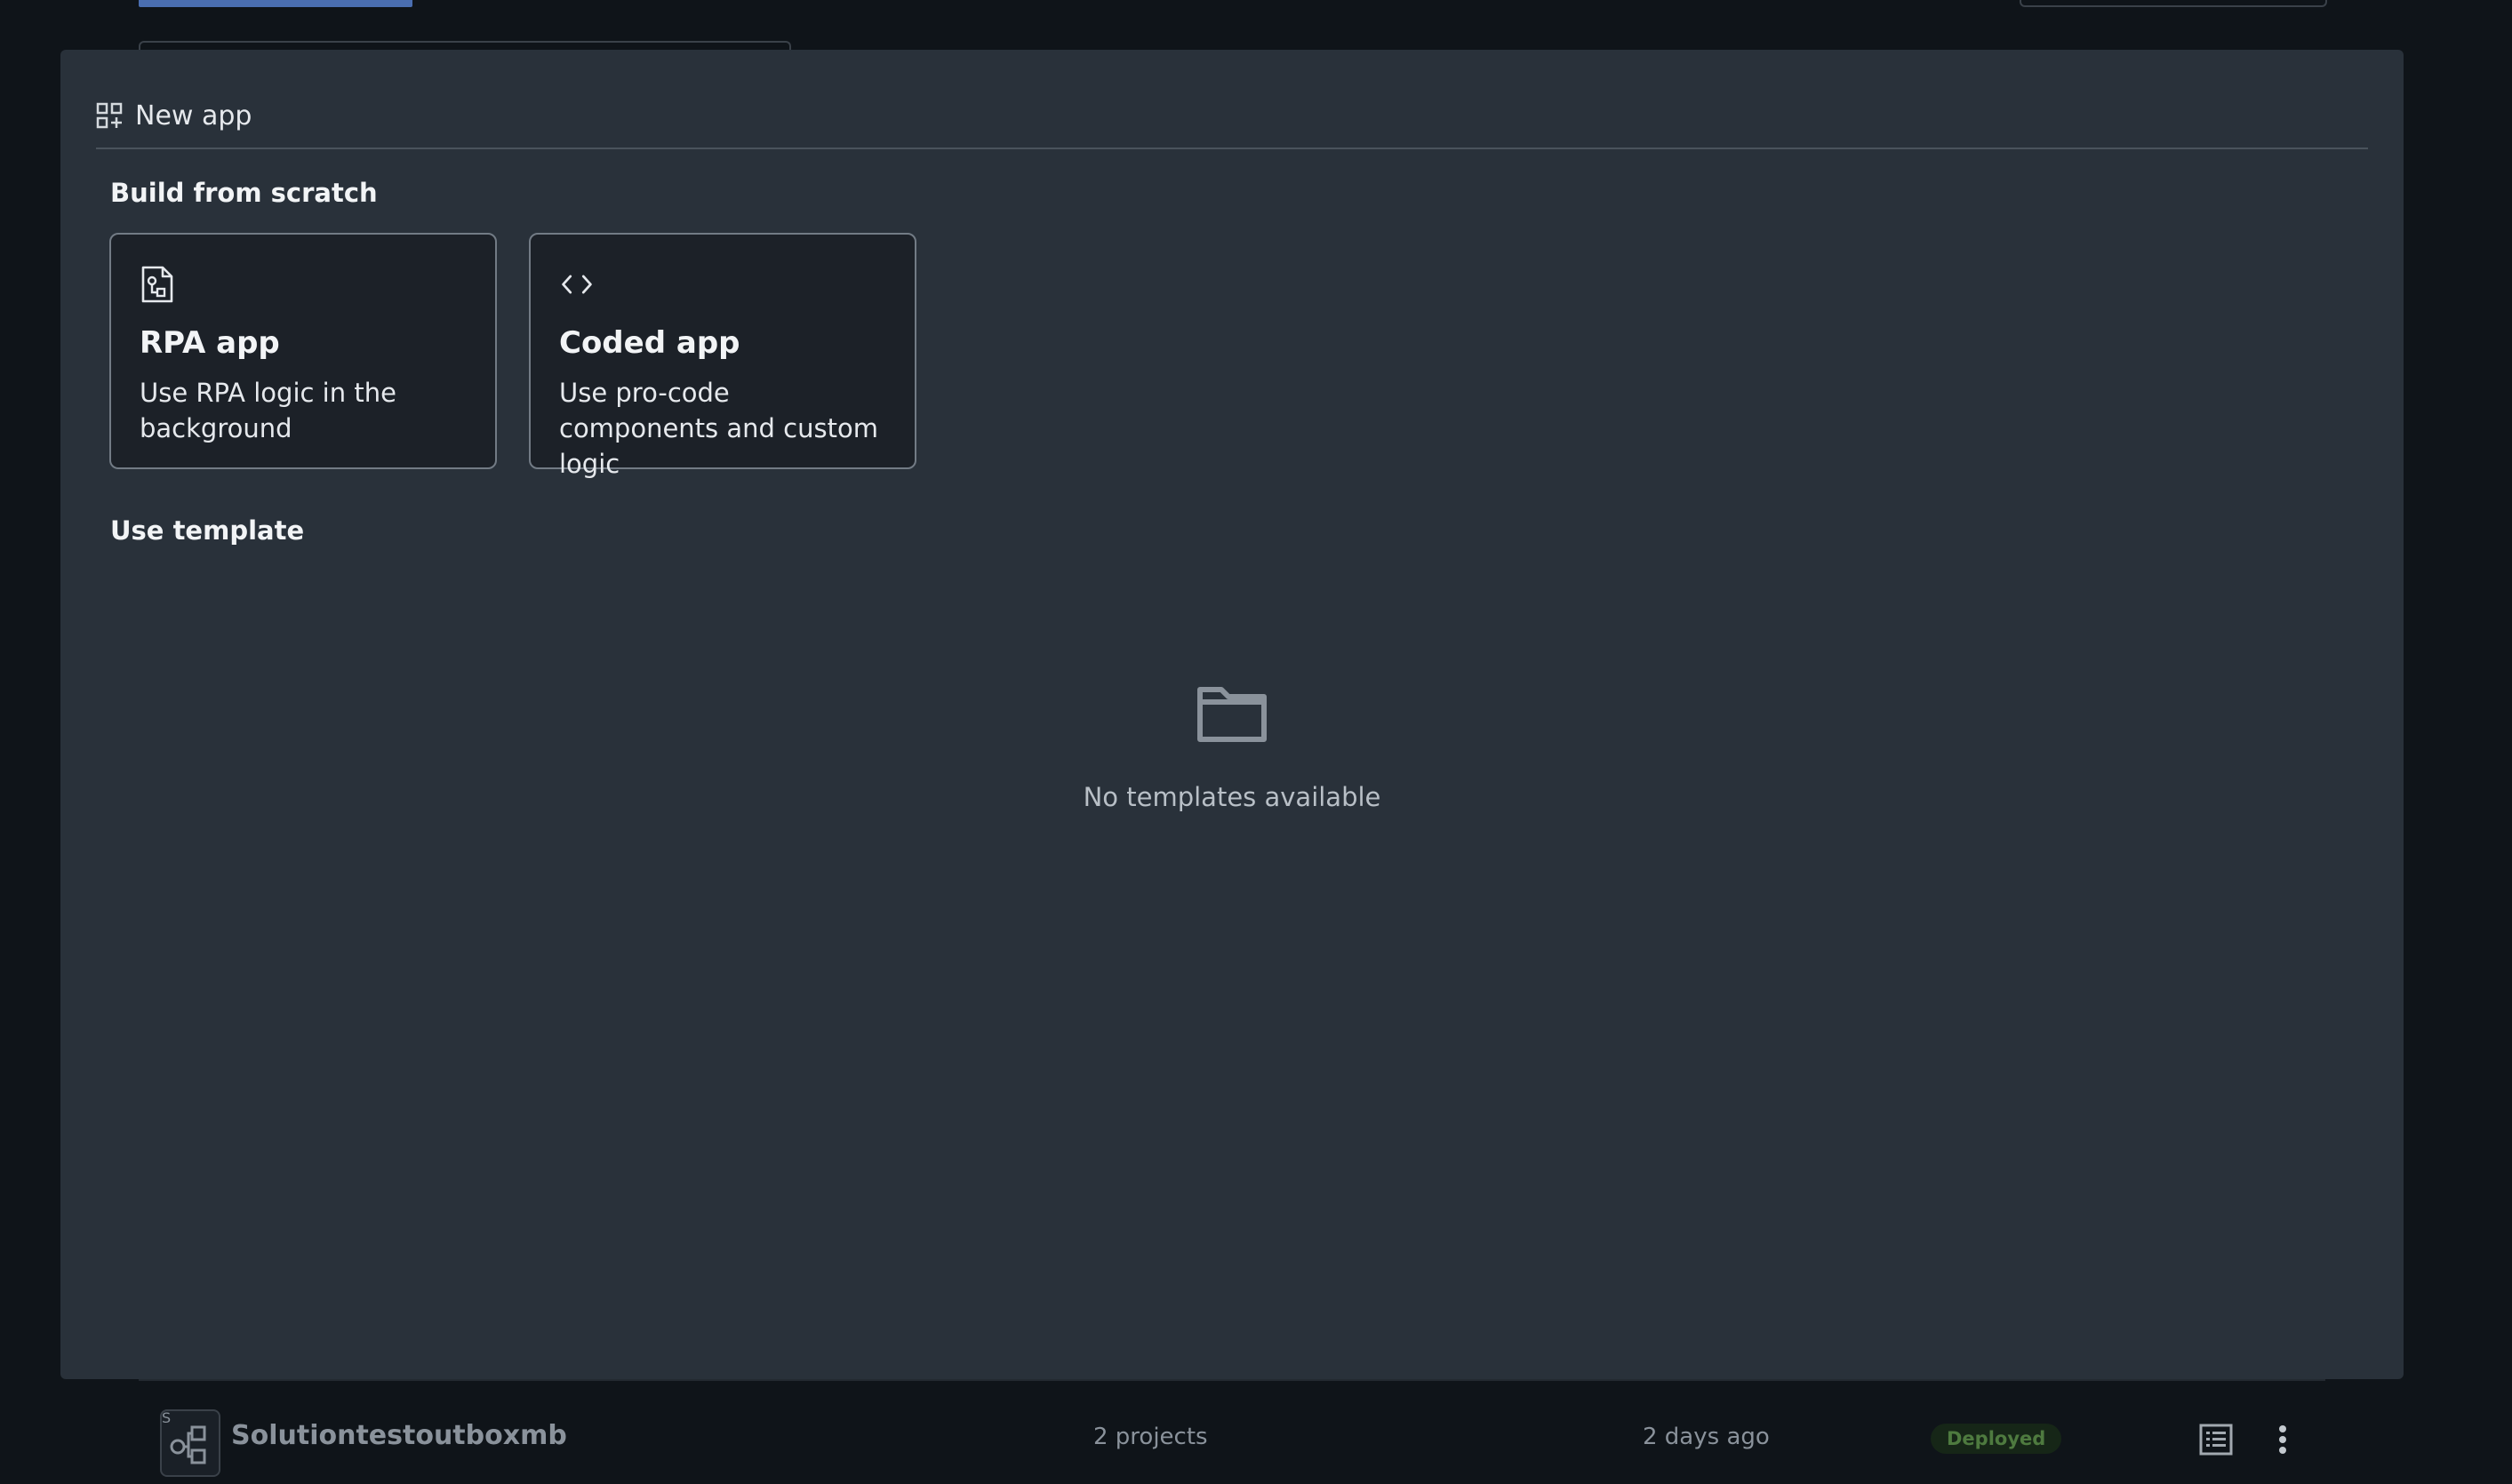 This screenshot has height=1484, width=2512. Describe the element at coordinates (109, 115) in the screenshot. I see `new-app-icon` at that location.